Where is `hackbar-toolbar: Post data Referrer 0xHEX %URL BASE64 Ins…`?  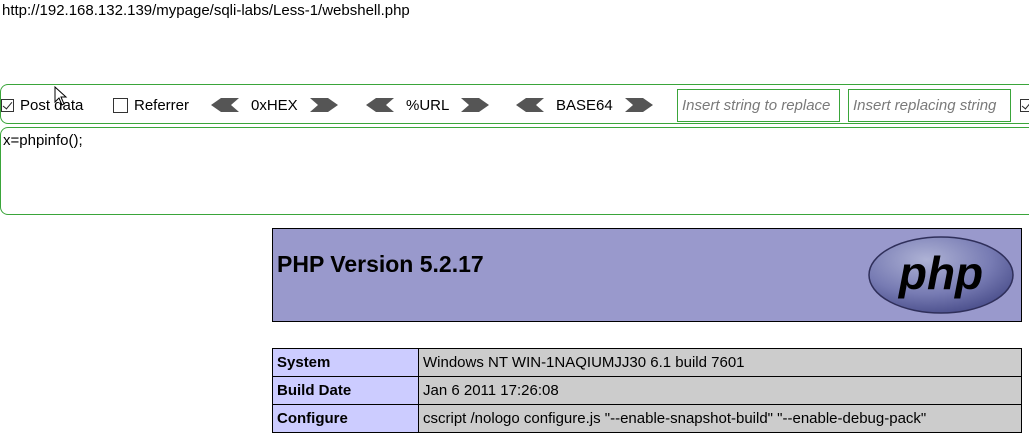
hackbar-toolbar: Post data Referrer 0xHEX %URL BASE64 Ins… is located at coordinates (514, 104).